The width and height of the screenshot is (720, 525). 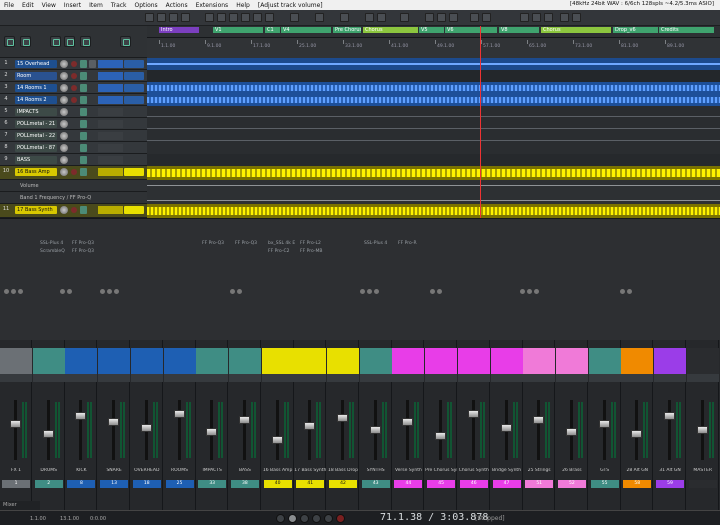 I want to click on track-row: 11 17 Bass Synth, so click(x=73, y=211).